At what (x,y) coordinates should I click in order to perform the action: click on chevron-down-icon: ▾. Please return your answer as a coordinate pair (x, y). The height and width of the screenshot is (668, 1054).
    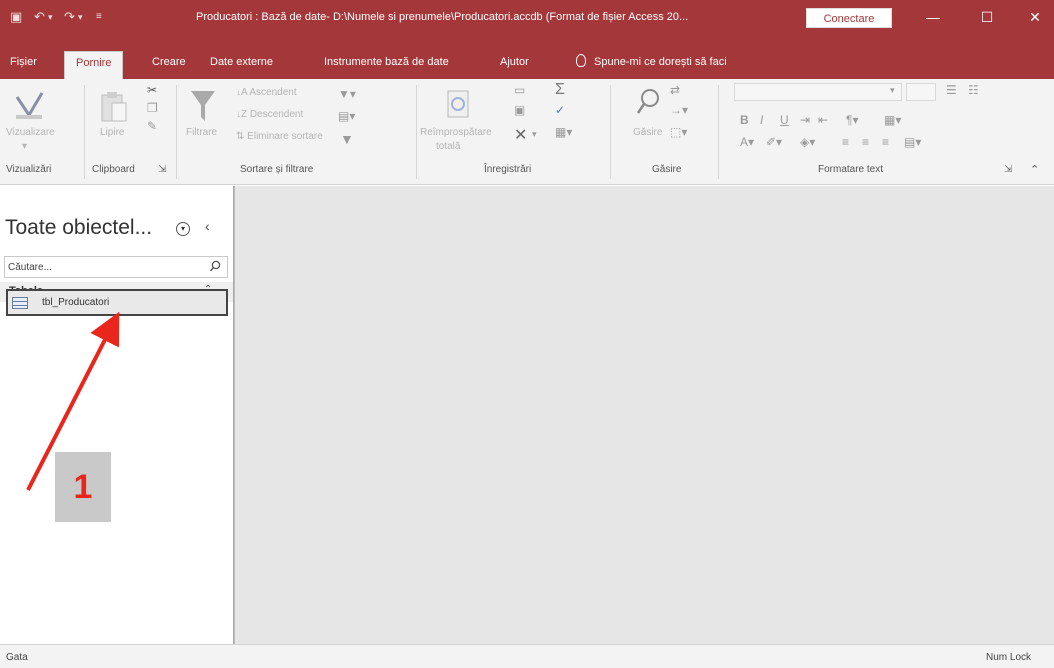
    Looking at the image, I should click on (183, 229).